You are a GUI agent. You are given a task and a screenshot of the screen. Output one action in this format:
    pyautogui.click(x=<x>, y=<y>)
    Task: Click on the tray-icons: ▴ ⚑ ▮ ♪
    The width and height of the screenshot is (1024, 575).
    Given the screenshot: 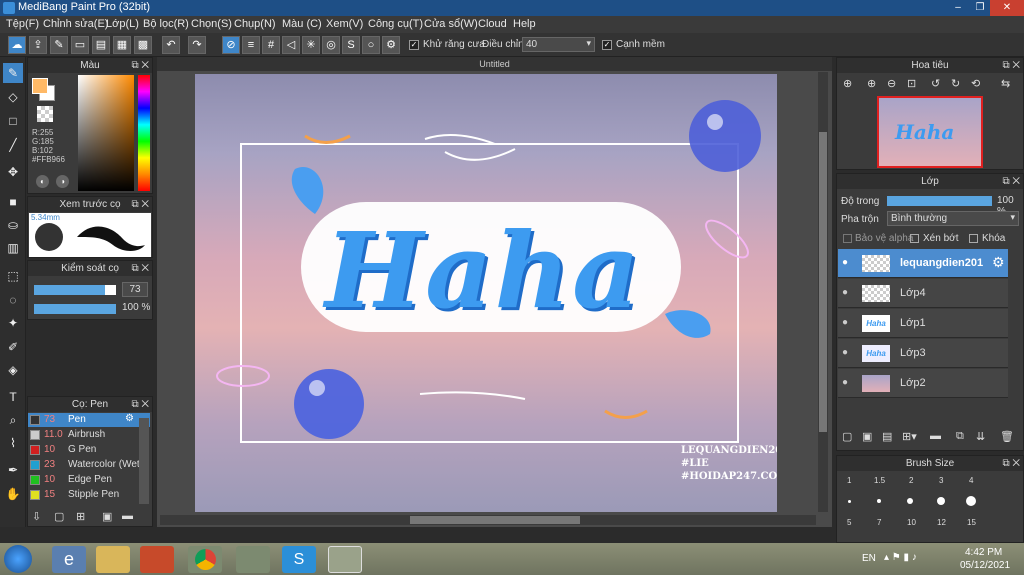 What is the action you would take?
    pyautogui.click(x=900, y=557)
    